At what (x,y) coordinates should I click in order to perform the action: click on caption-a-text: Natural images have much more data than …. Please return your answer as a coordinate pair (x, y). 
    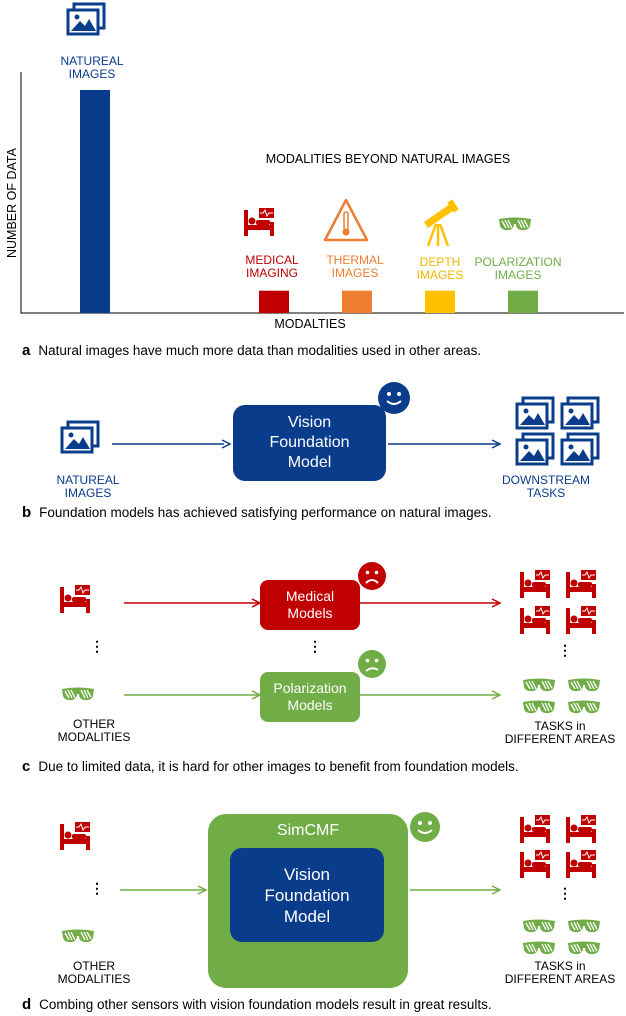
    Looking at the image, I should click on (260, 350).